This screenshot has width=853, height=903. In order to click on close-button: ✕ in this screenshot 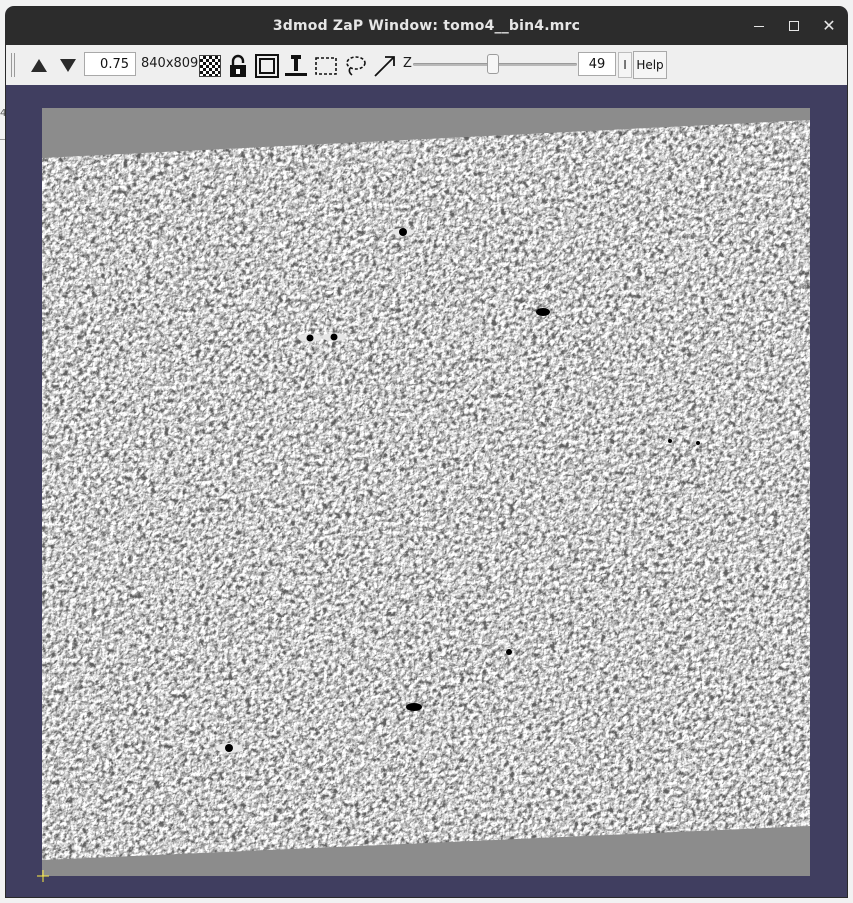, I will do `click(829, 26)`.